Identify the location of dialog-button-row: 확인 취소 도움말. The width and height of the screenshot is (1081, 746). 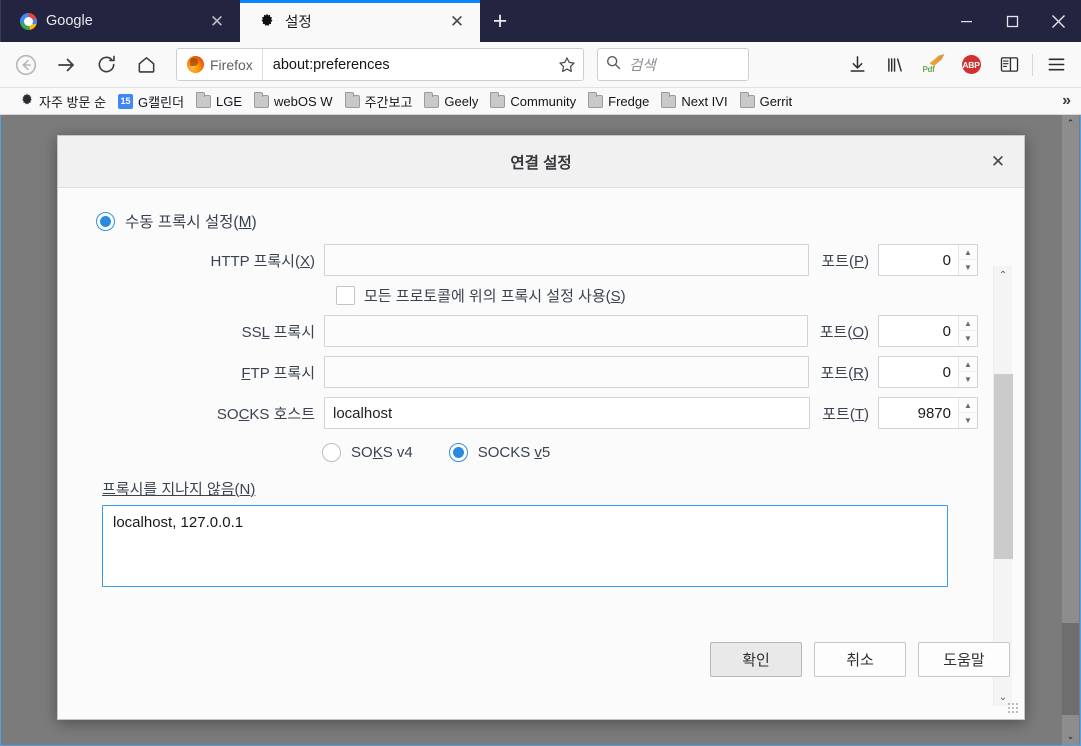
(860, 659).